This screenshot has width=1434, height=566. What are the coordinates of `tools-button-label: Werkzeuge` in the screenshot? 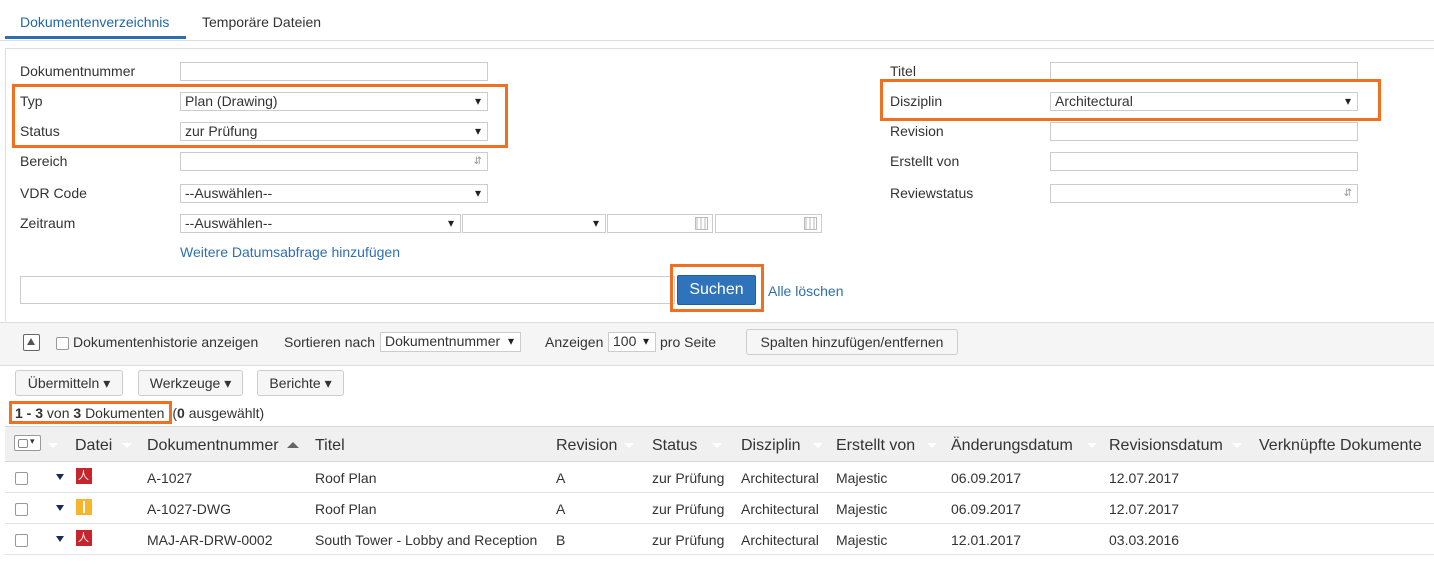 It's located at (185, 383).